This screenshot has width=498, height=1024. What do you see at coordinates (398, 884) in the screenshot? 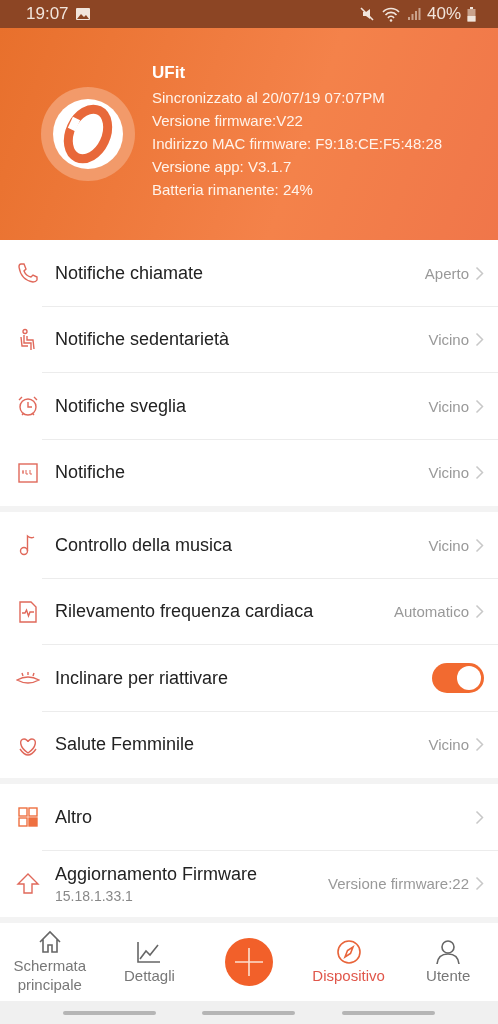
I see `row-value: Versione firmware:22` at bounding box center [398, 884].